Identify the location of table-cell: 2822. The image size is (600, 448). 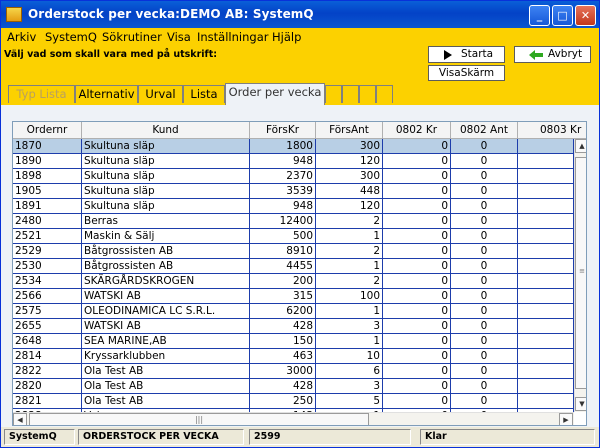
(47, 371).